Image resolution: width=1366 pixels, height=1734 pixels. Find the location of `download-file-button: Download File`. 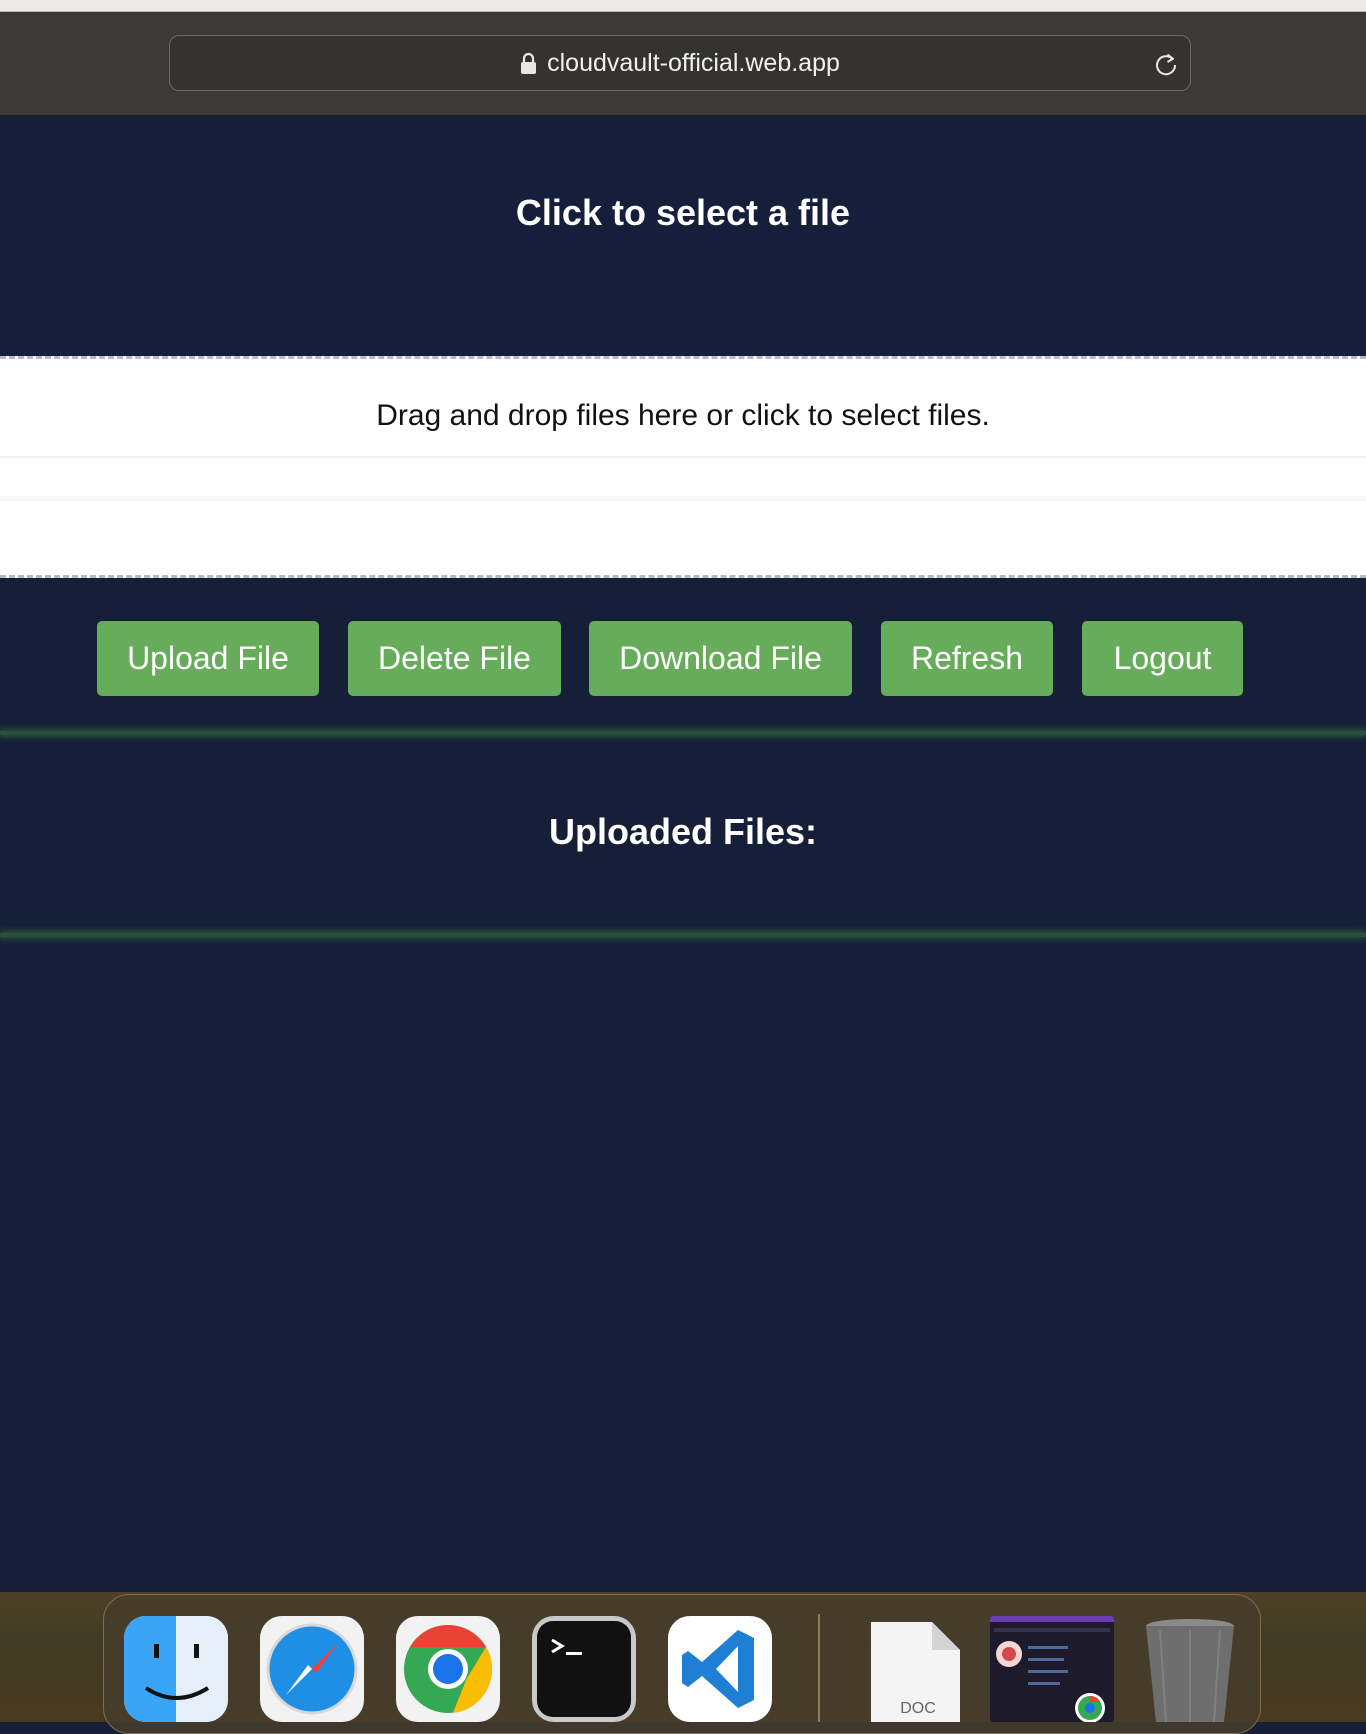

download-file-button: Download File is located at coordinates (720, 658).